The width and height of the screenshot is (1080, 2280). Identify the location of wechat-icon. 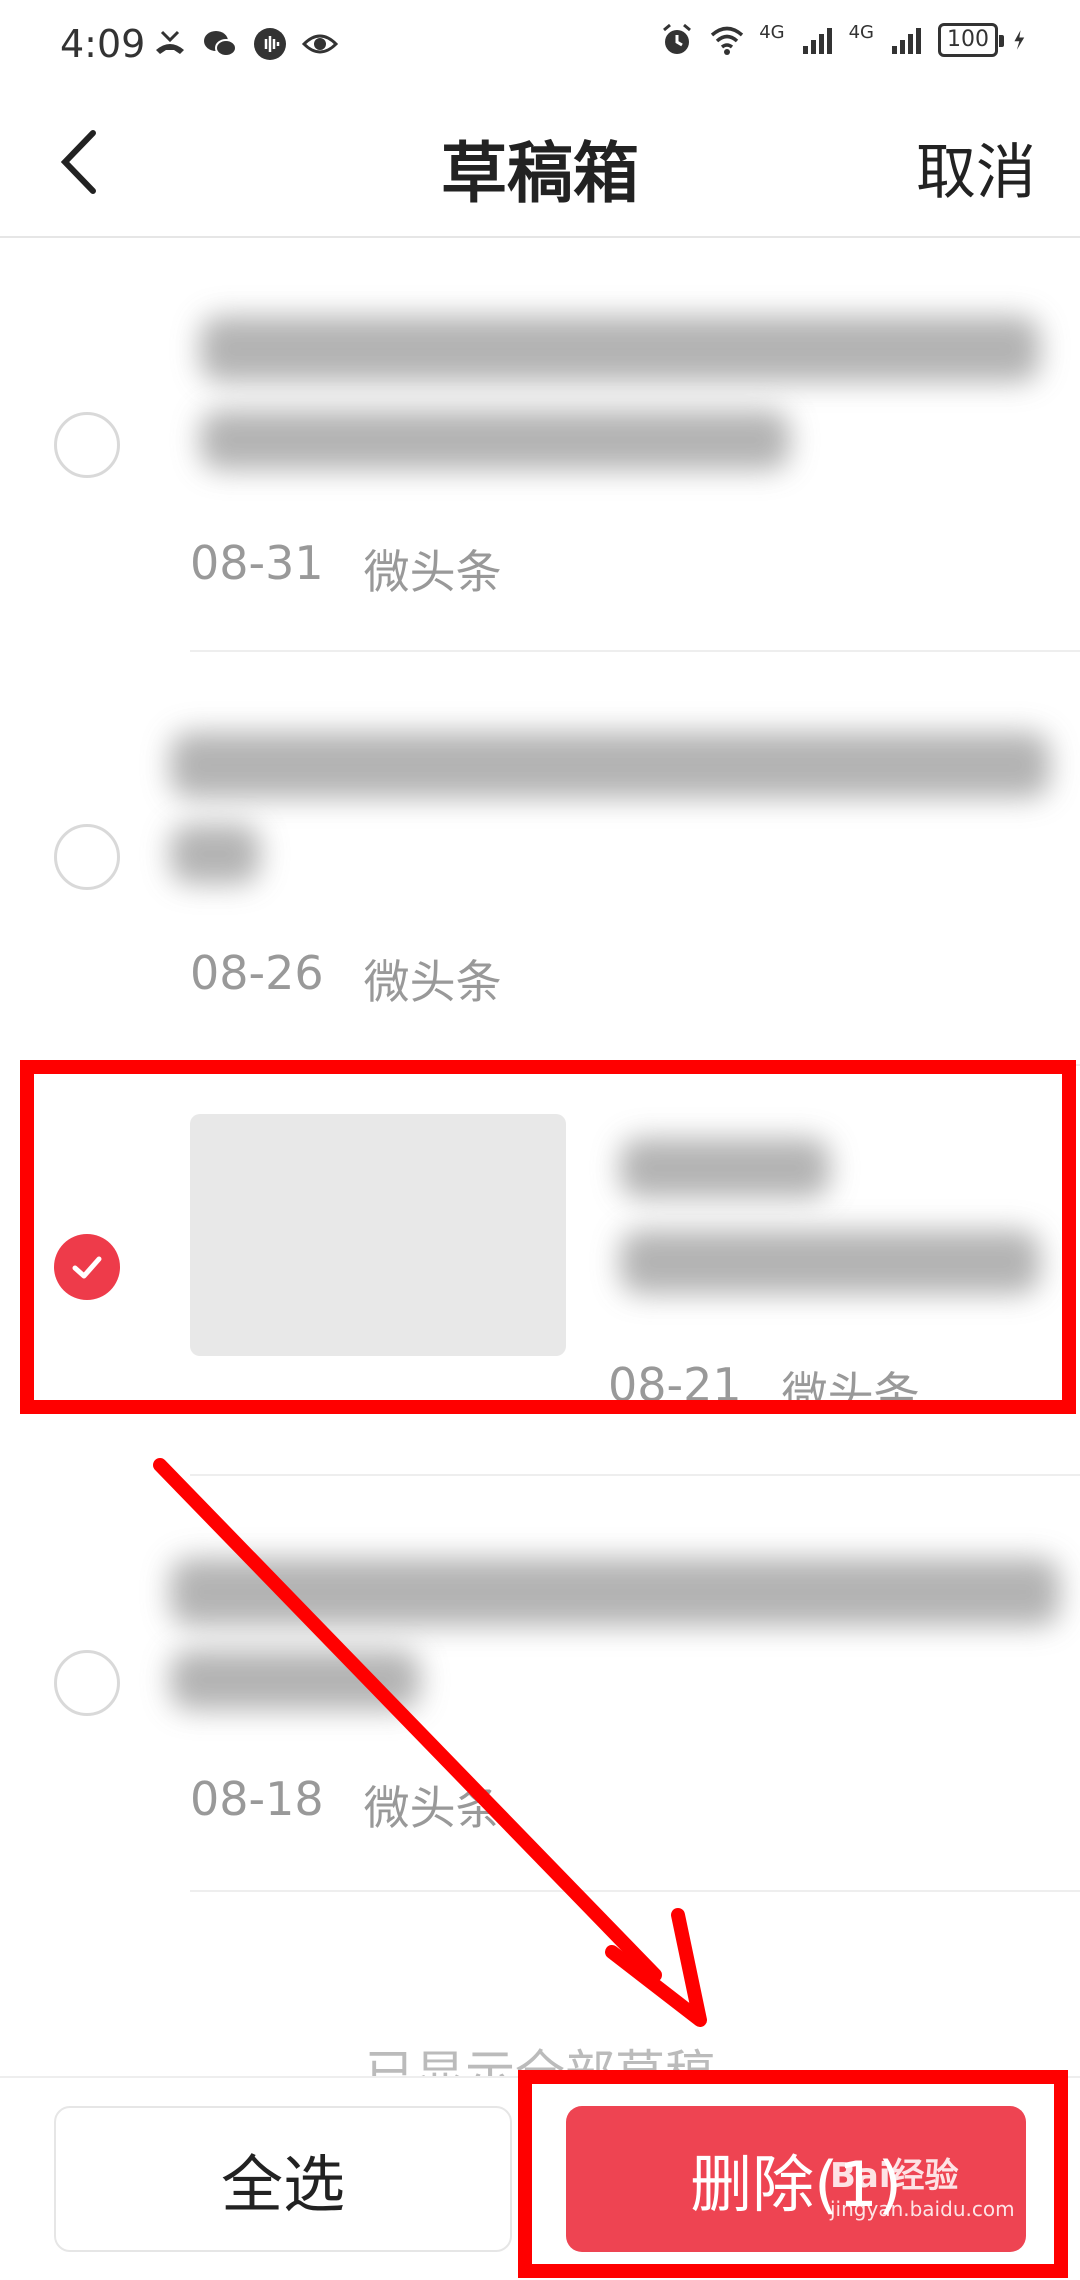
(220, 44).